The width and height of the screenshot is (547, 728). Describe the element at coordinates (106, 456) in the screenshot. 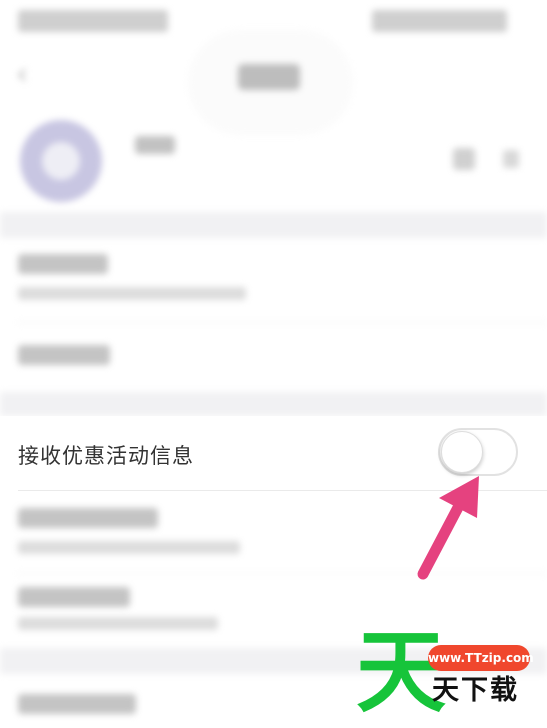

I see `promo-notification-label: 接收优惠活动信息` at that location.